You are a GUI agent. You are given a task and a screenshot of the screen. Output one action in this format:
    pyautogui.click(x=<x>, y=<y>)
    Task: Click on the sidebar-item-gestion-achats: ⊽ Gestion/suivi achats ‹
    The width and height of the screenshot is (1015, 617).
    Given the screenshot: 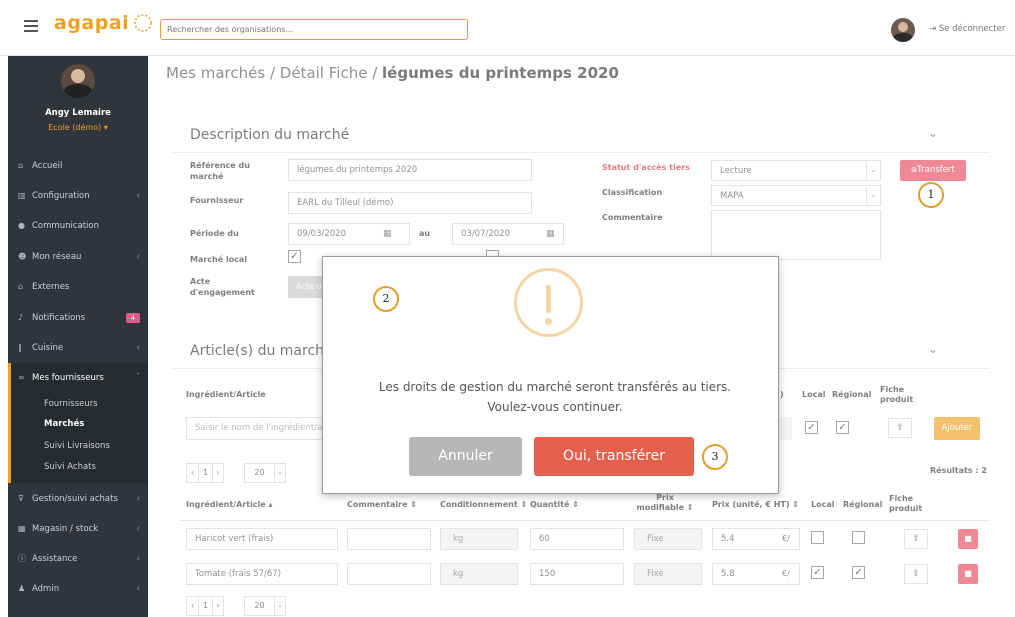 What is the action you would take?
    pyautogui.click(x=78, y=499)
    